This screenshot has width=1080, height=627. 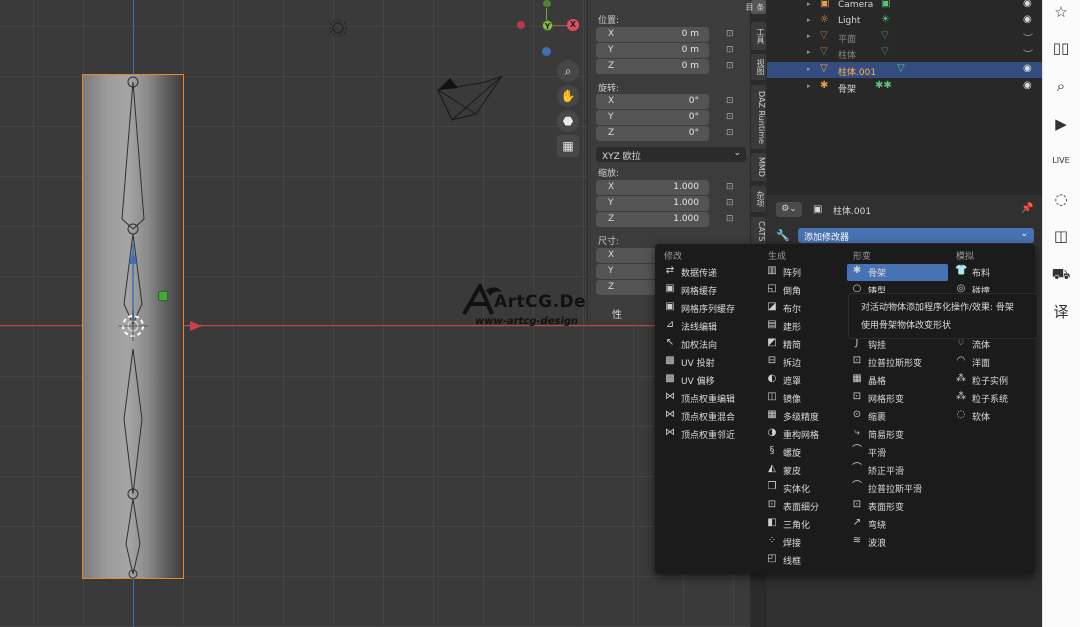 I want to click on menu-item: ▦ 多级精度, so click(x=806, y=416).